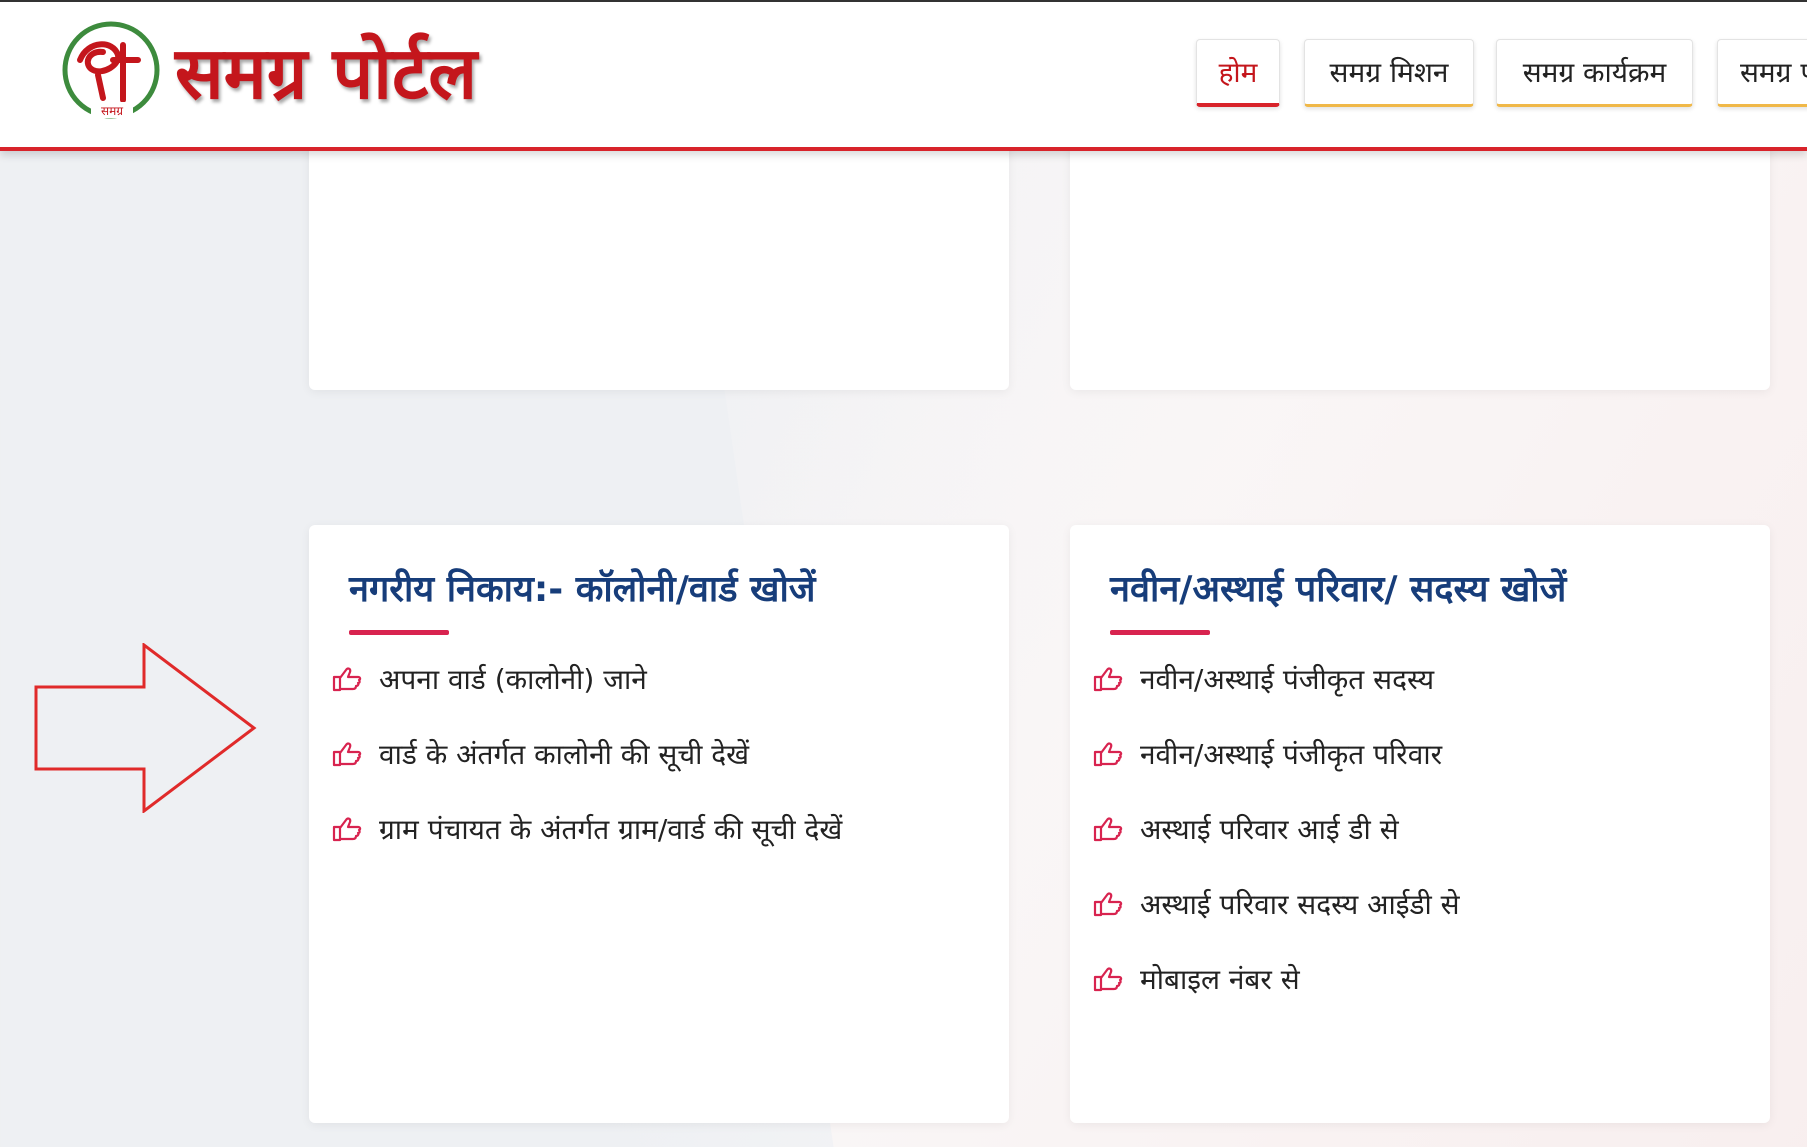 This screenshot has width=1807, height=1147. I want to click on nav-samagra-program: समग्र कार्यक्रम, so click(1594, 73).